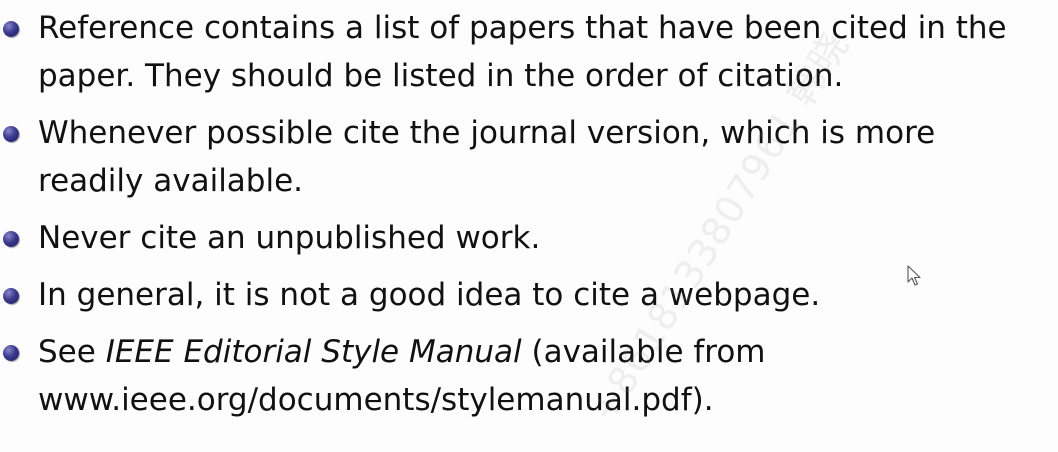 The width and height of the screenshot is (1058, 452). Describe the element at coordinates (289, 238) in the screenshot. I see `bullet-text: Never cite an unpublished work.` at that location.